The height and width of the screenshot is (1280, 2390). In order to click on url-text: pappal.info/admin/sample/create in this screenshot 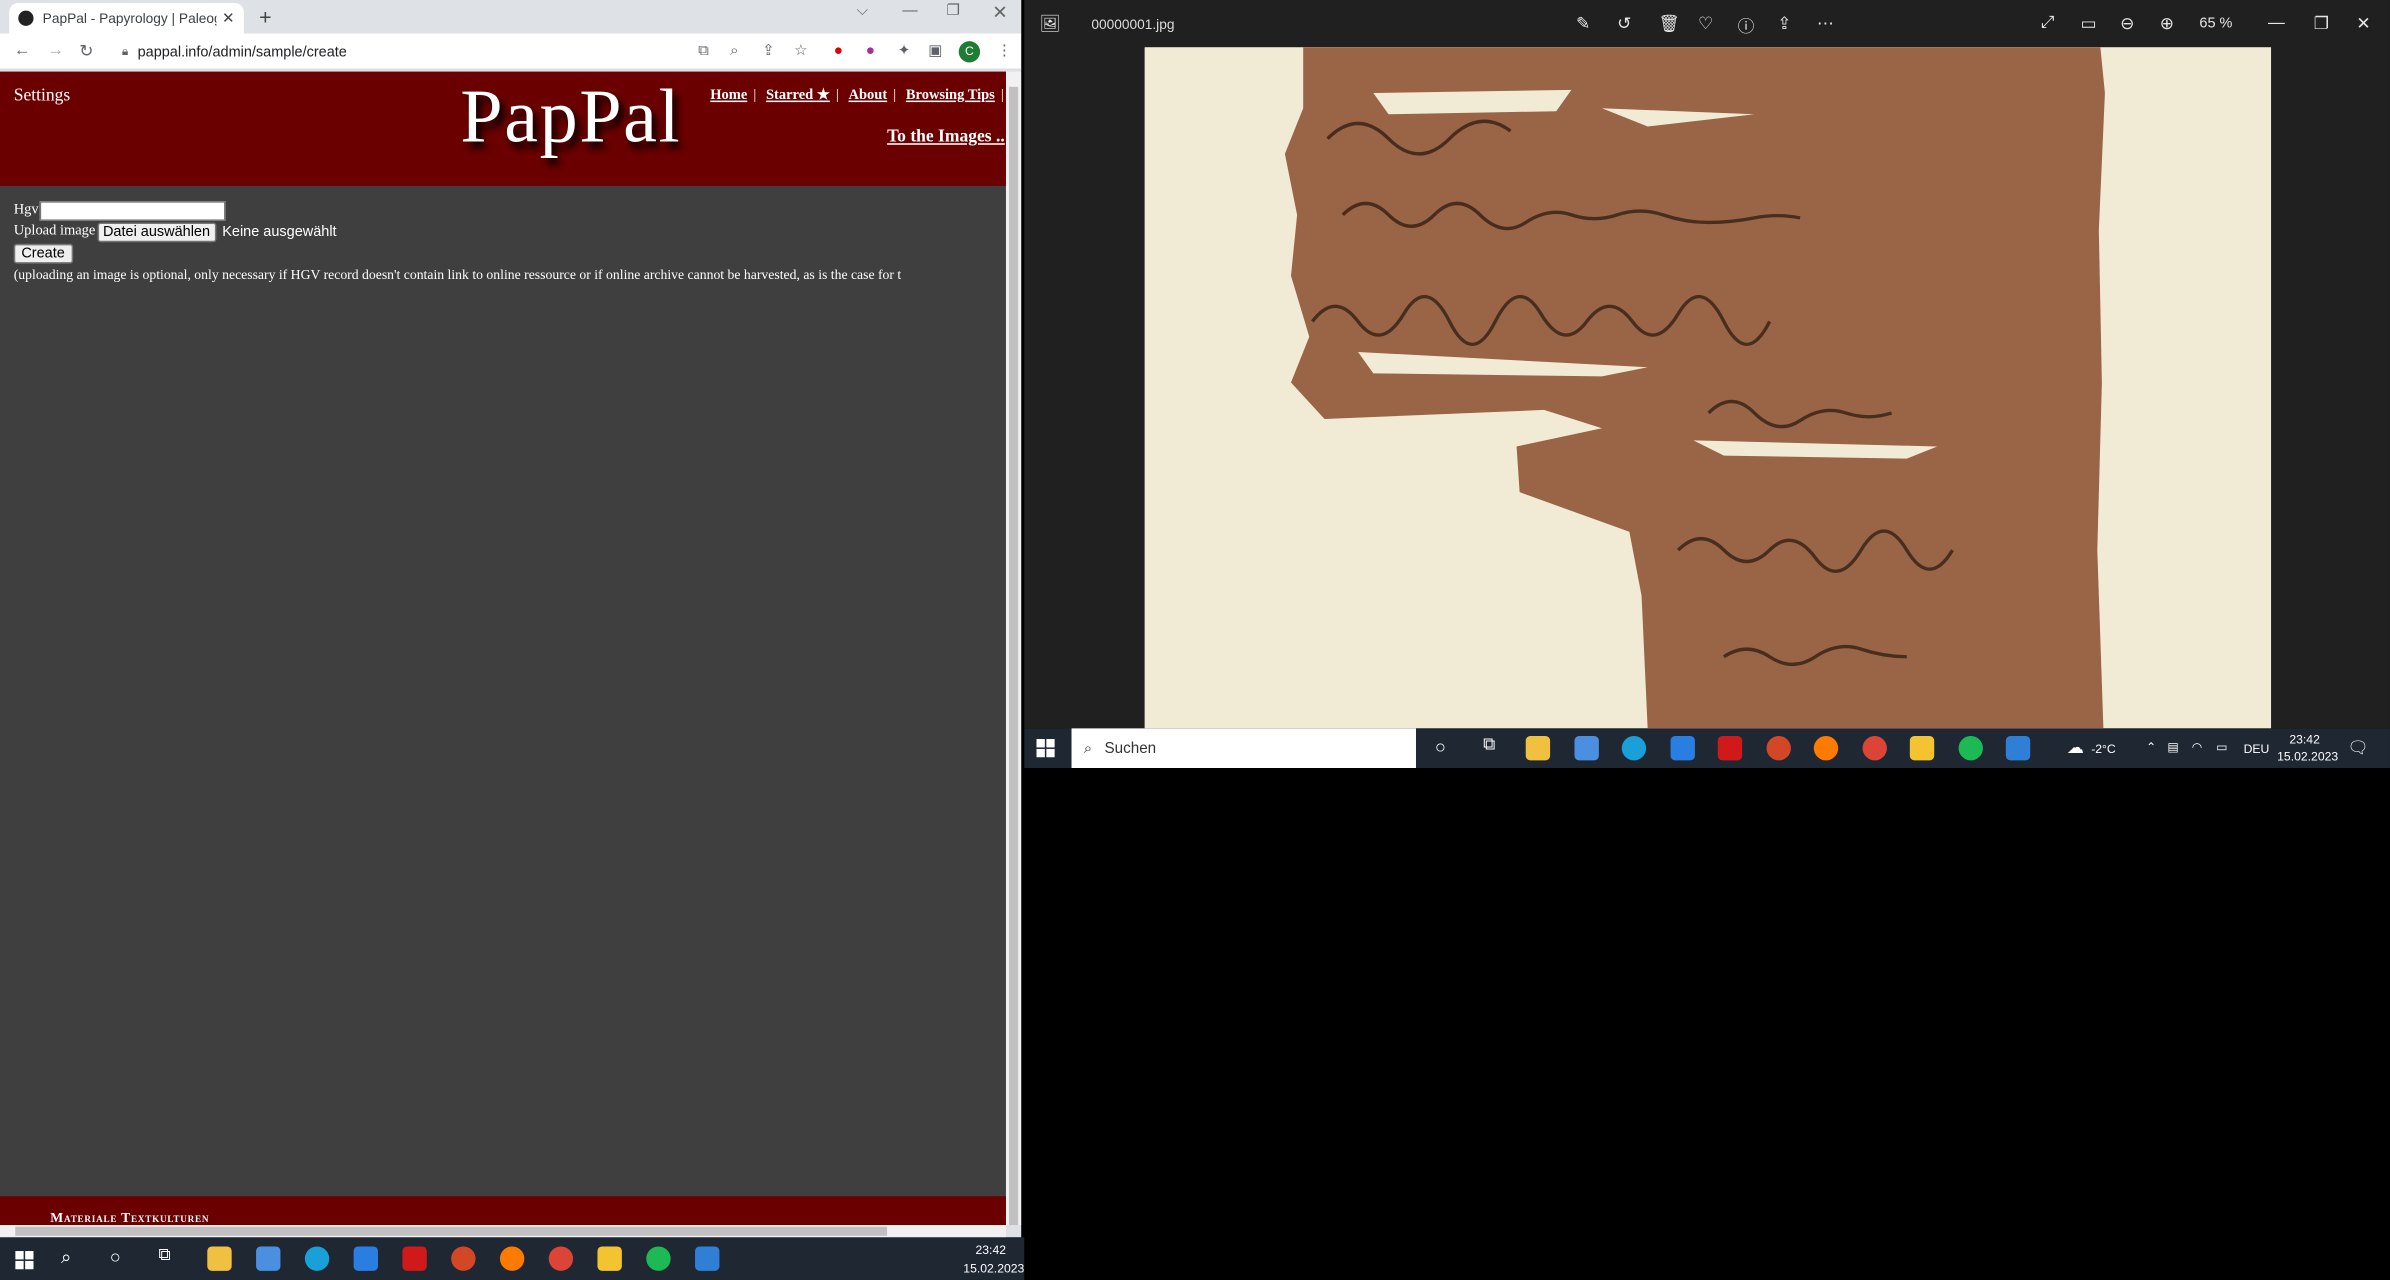, I will do `click(242, 52)`.